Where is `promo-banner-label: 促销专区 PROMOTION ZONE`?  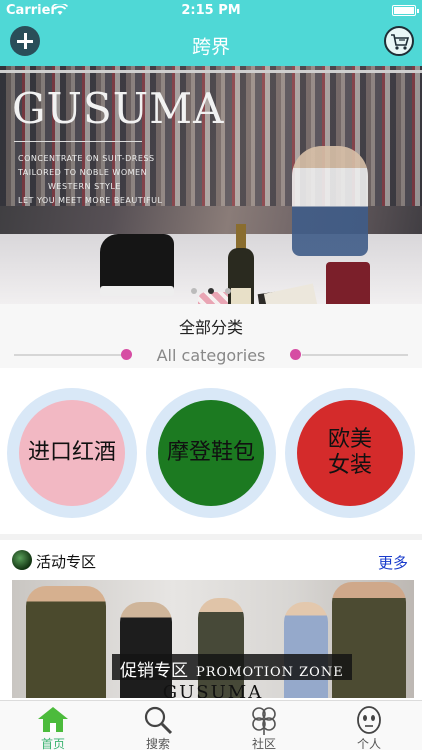 promo-banner-label: 促销专区 PROMOTION ZONE is located at coordinates (232, 667).